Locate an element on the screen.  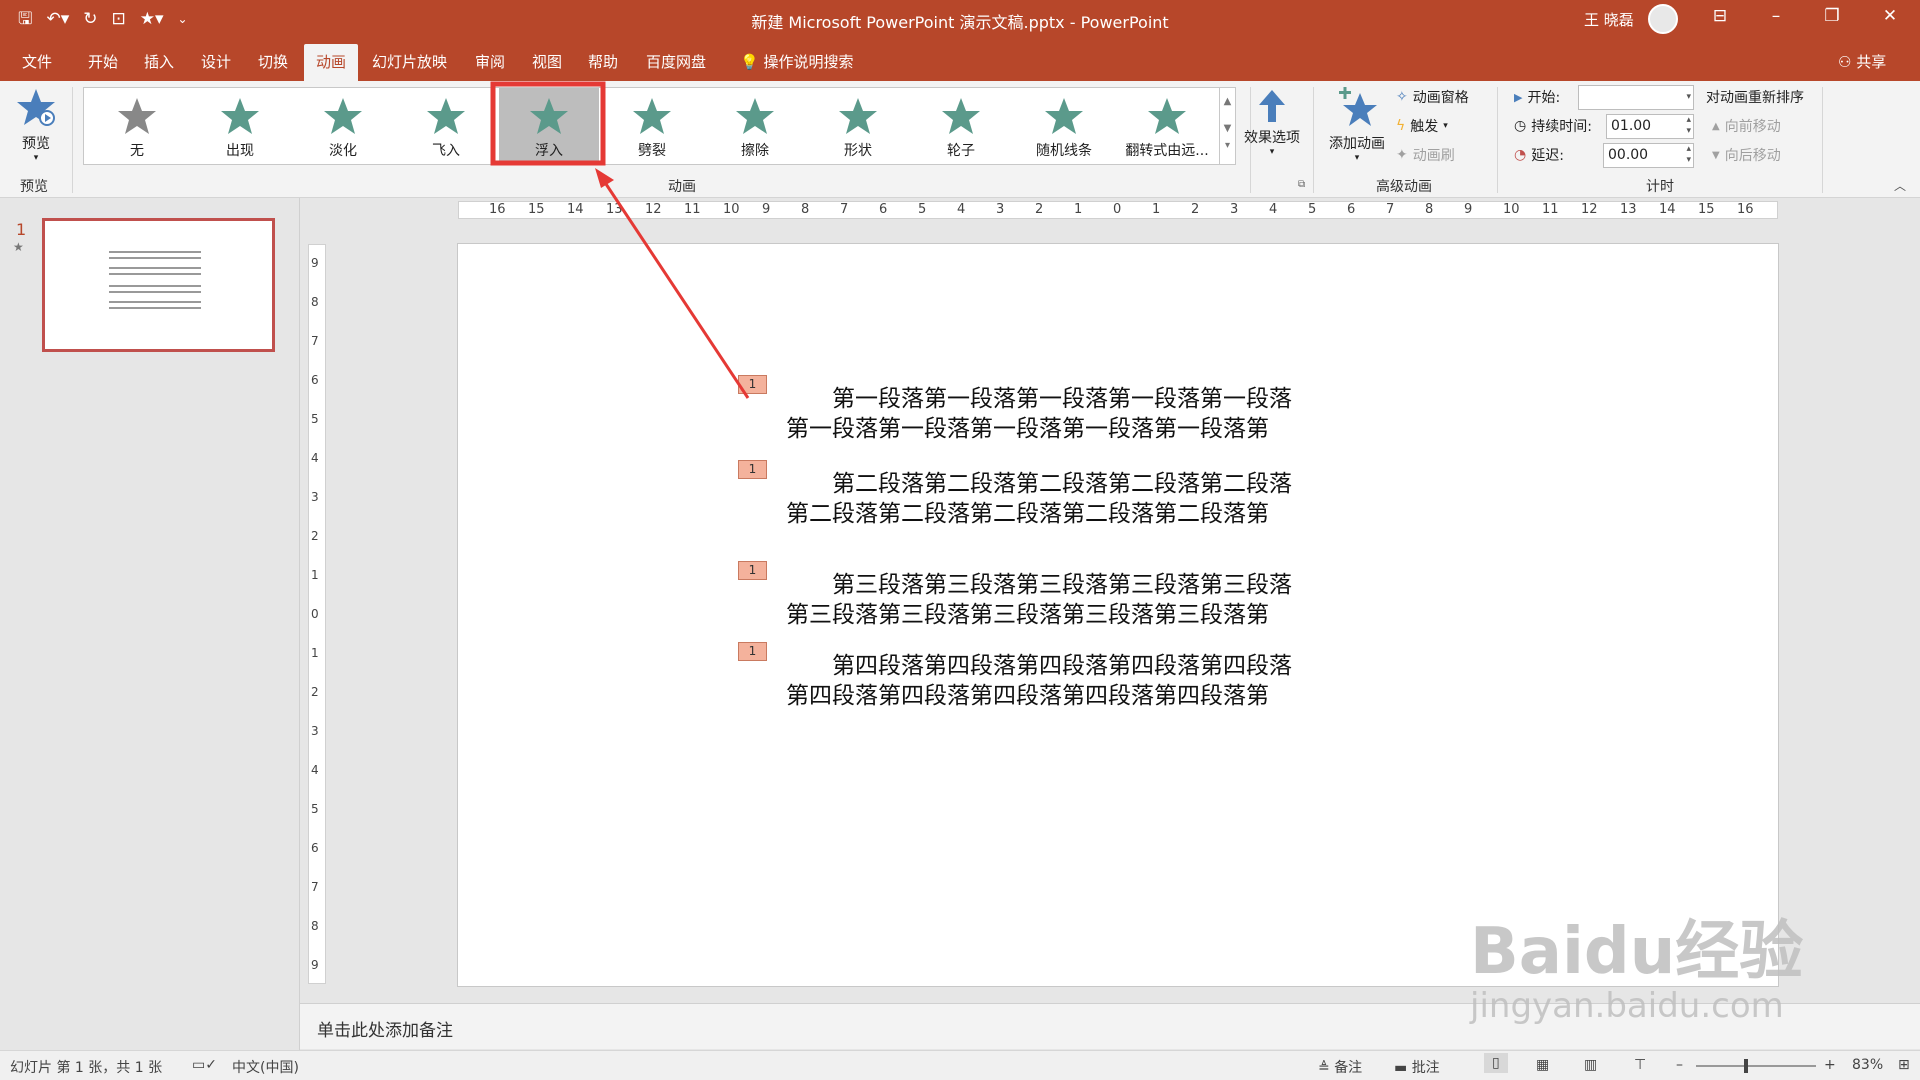
zoom-slider-thumb is located at coordinates (1746, 1066).